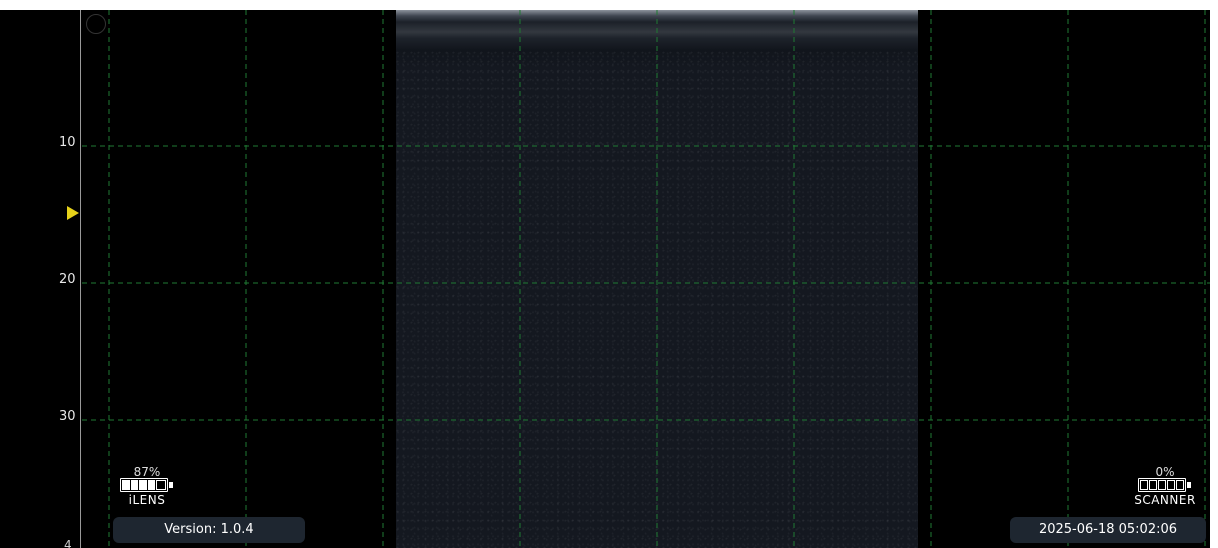 Image resolution: width=1218 pixels, height=548 pixels. I want to click on depth-tick-label: 10, so click(67, 142).